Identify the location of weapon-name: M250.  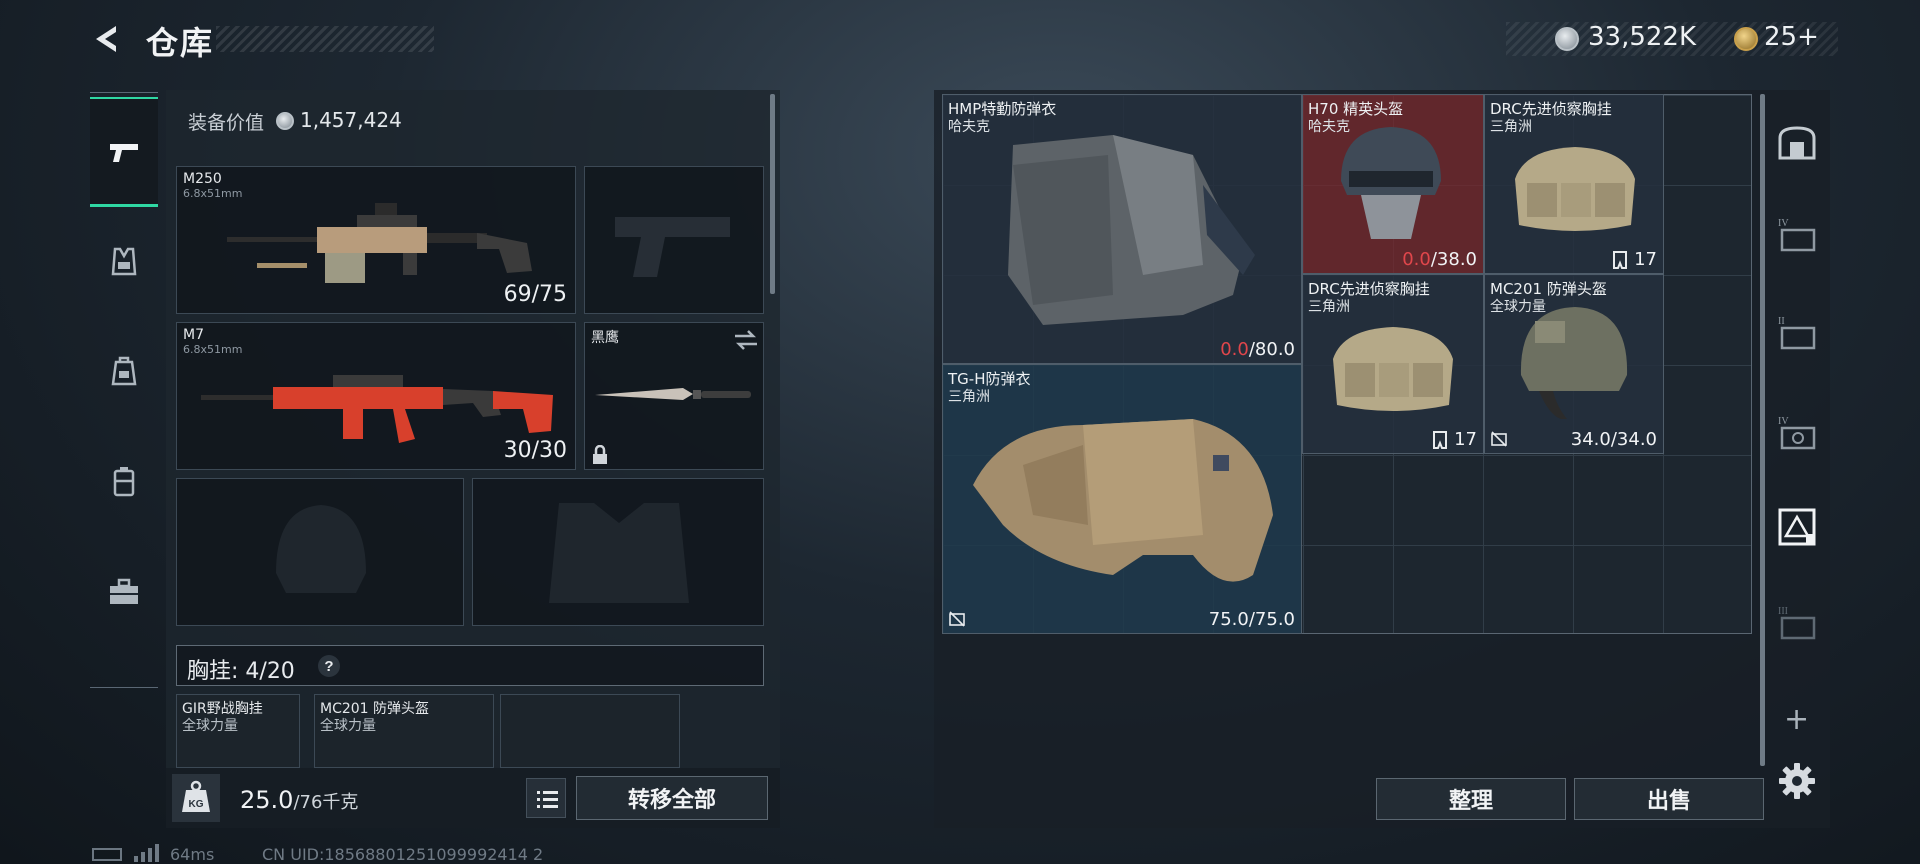
(202, 179).